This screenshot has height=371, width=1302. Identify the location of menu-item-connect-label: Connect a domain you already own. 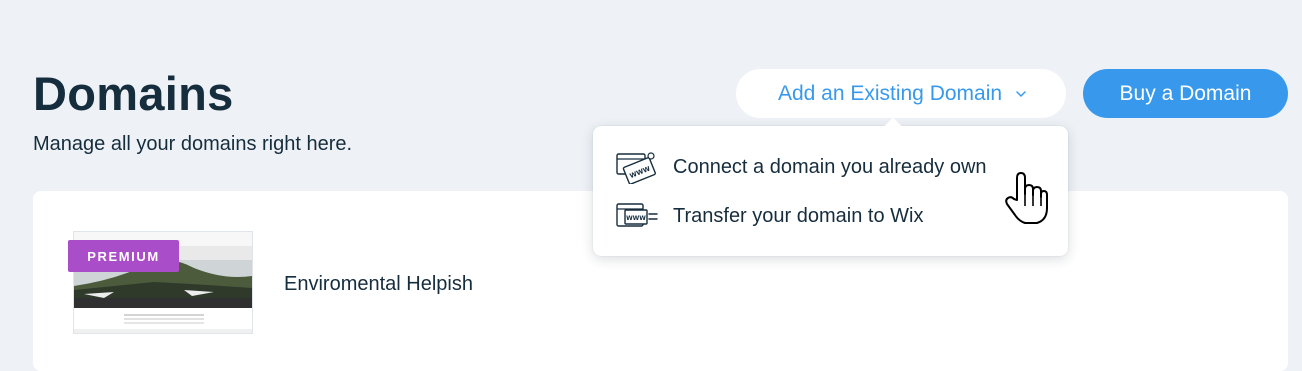
(830, 166).